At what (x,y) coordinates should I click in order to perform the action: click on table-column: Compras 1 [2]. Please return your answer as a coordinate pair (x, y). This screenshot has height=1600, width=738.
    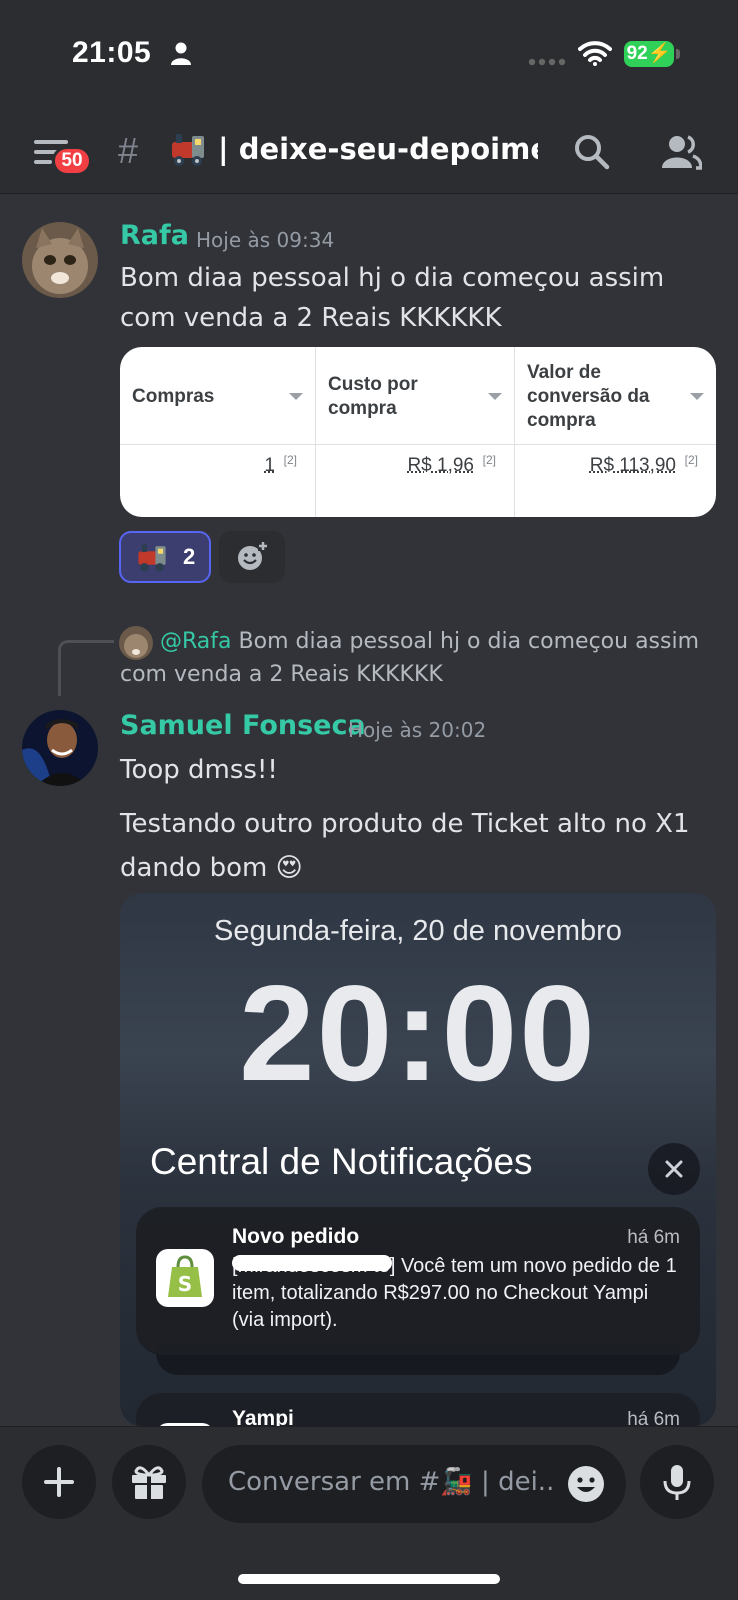
    Looking at the image, I should click on (218, 432).